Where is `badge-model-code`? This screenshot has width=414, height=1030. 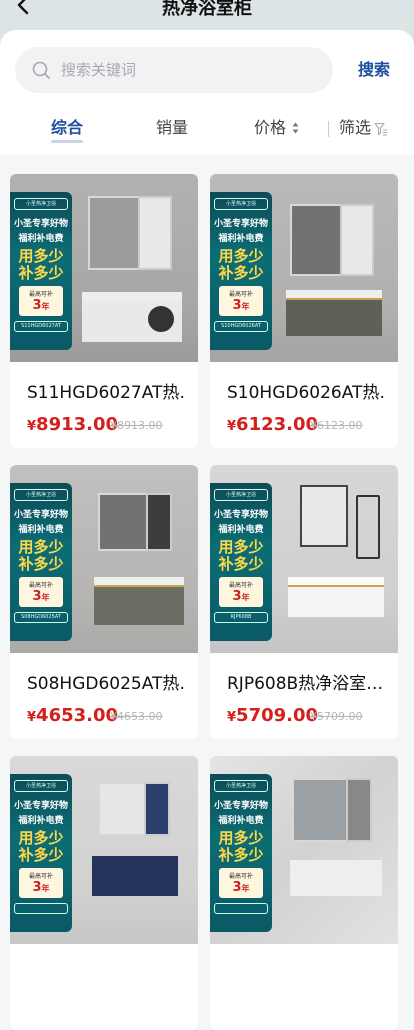 badge-model-code is located at coordinates (241, 908).